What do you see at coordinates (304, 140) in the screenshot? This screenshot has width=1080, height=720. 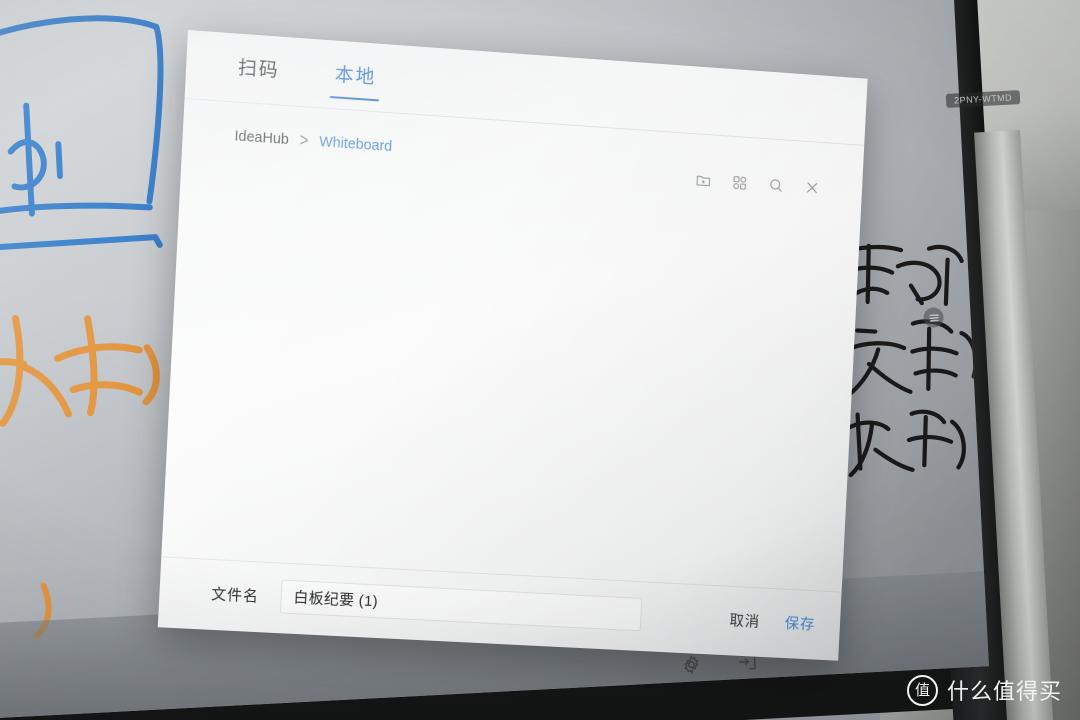 I see `chevron-right-icon: >` at bounding box center [304, 140].